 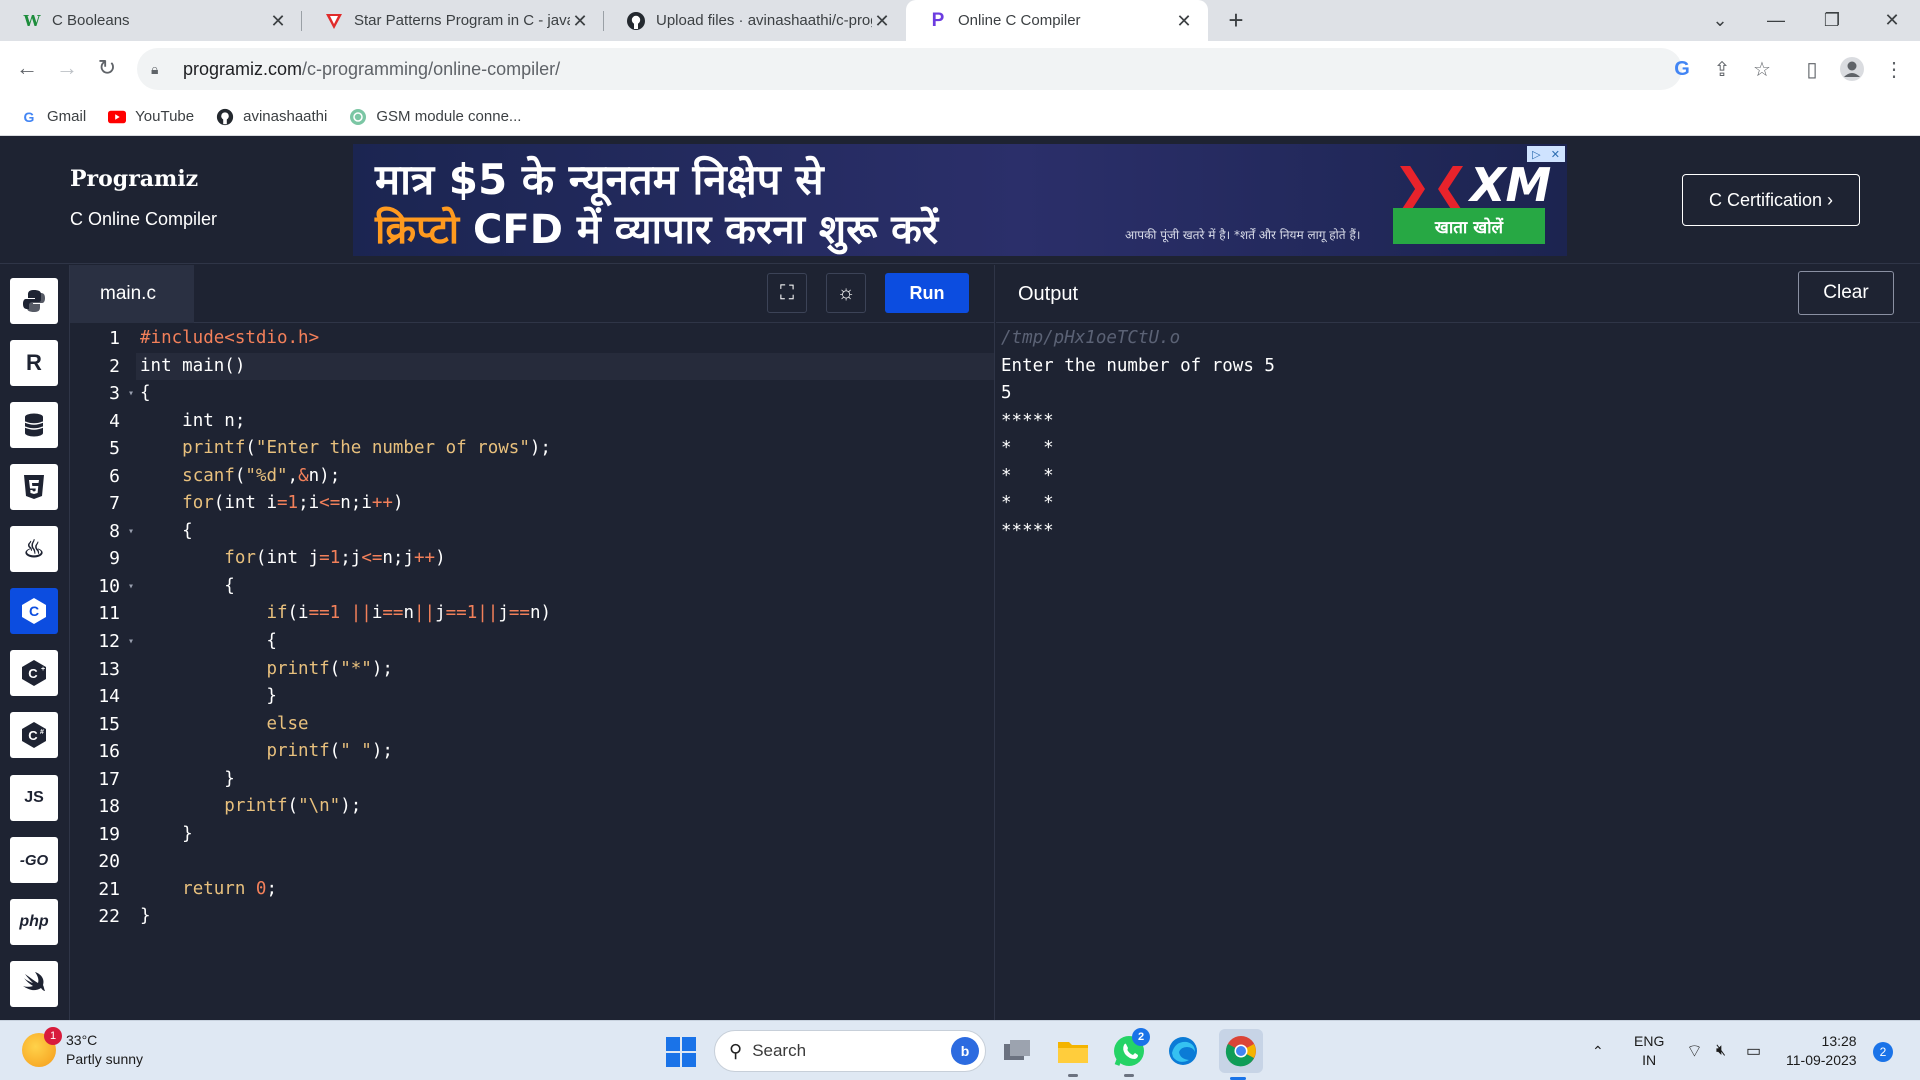 I want to click on lock-icon: 🔒︎, so click(x=163, y=69).